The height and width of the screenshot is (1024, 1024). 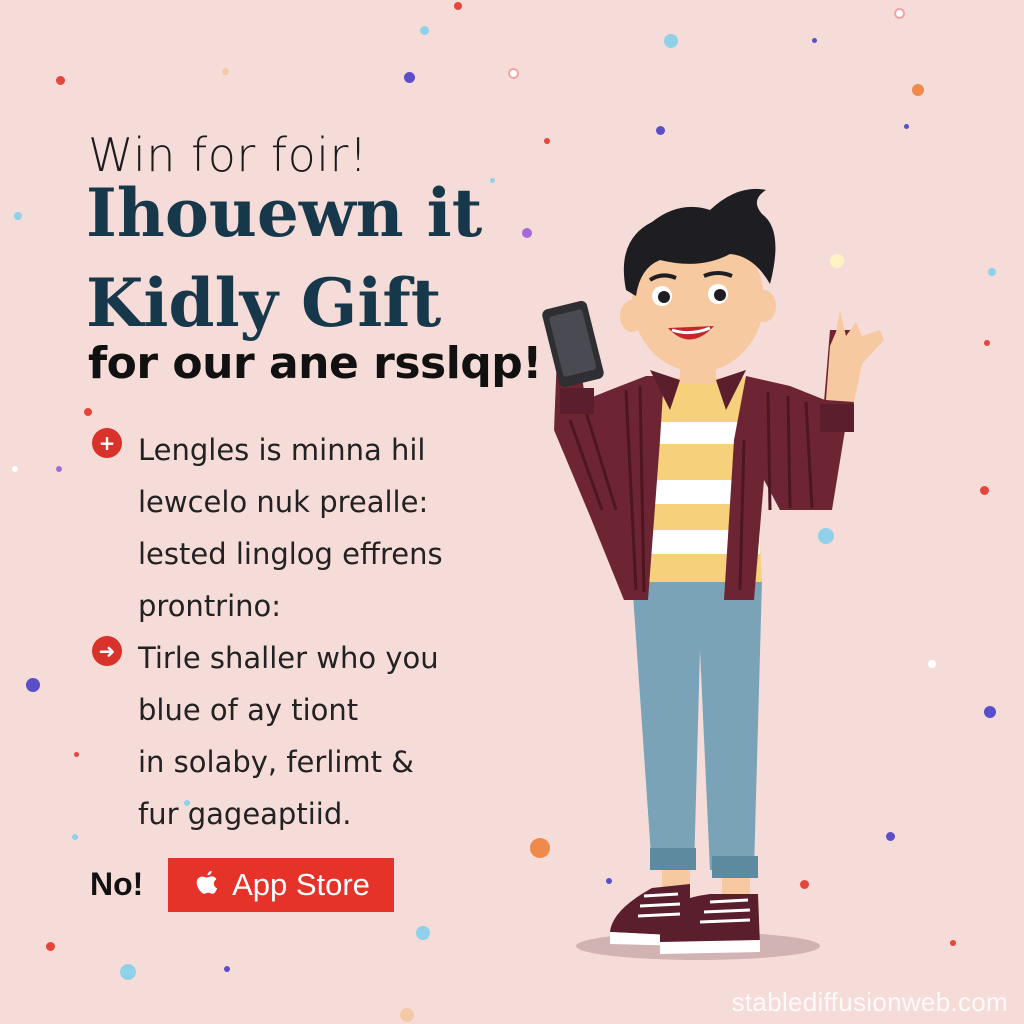 I want to click on app-store-button-label: App Store, so click(x=301, y=884).